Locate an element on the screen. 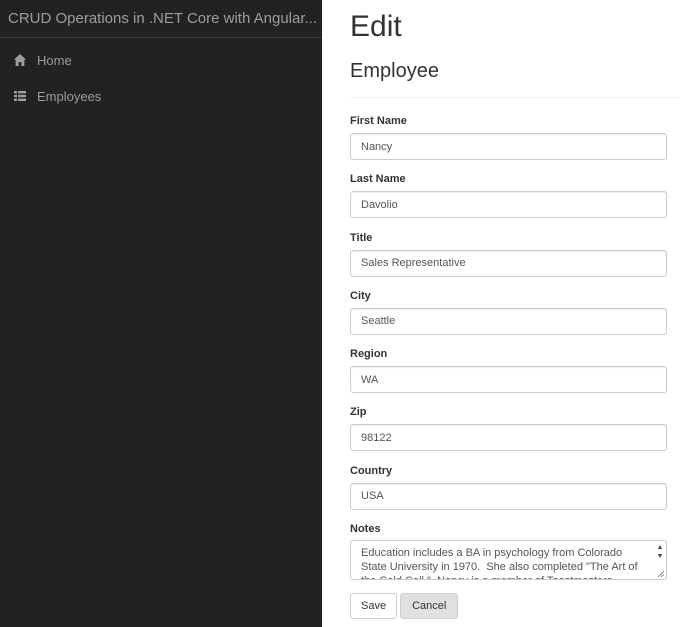 The image size is (680, 627). country-field: Country is located at coordinates (508, 493).